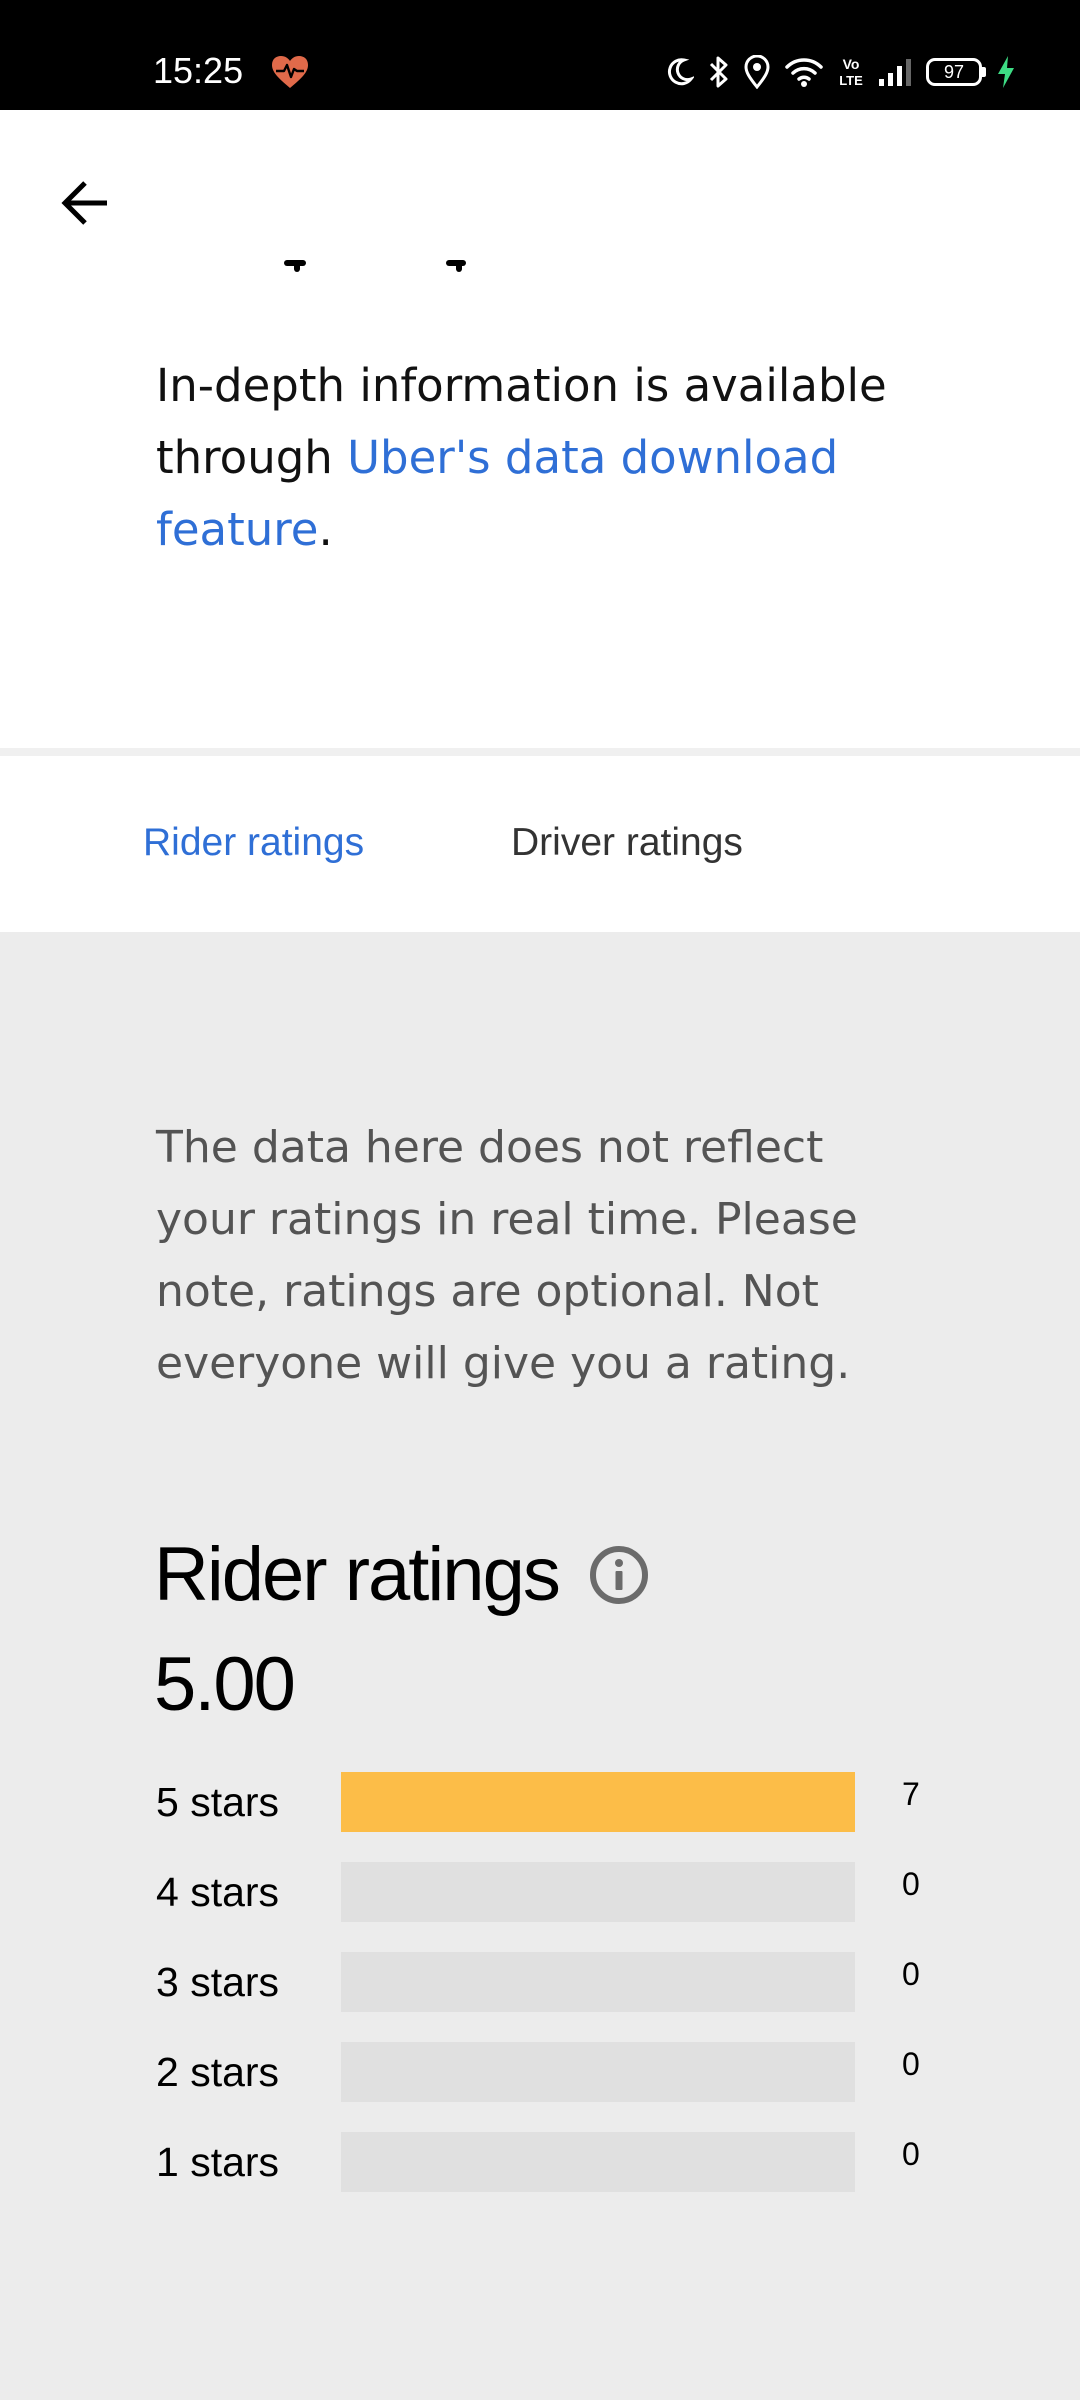 The width and height of the screenshot is (1080, 2400). Describe the element at coordinates (619, 1575) in the screenshot. I see `info-circle-icon` at that location.